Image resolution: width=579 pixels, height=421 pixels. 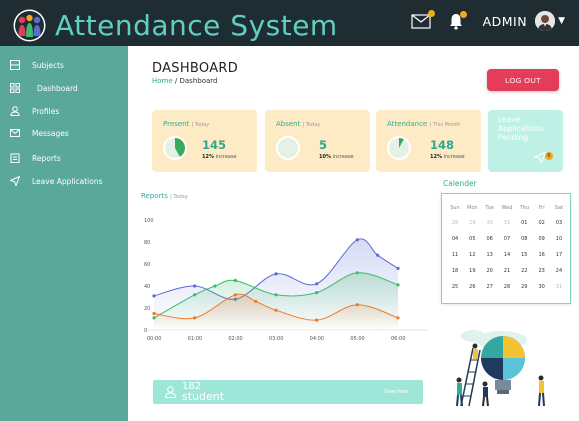 What do you see at coordinates (149, 221) in the screenshot?
I see `y-tick-label: 100` at bounding box center [149, 221].